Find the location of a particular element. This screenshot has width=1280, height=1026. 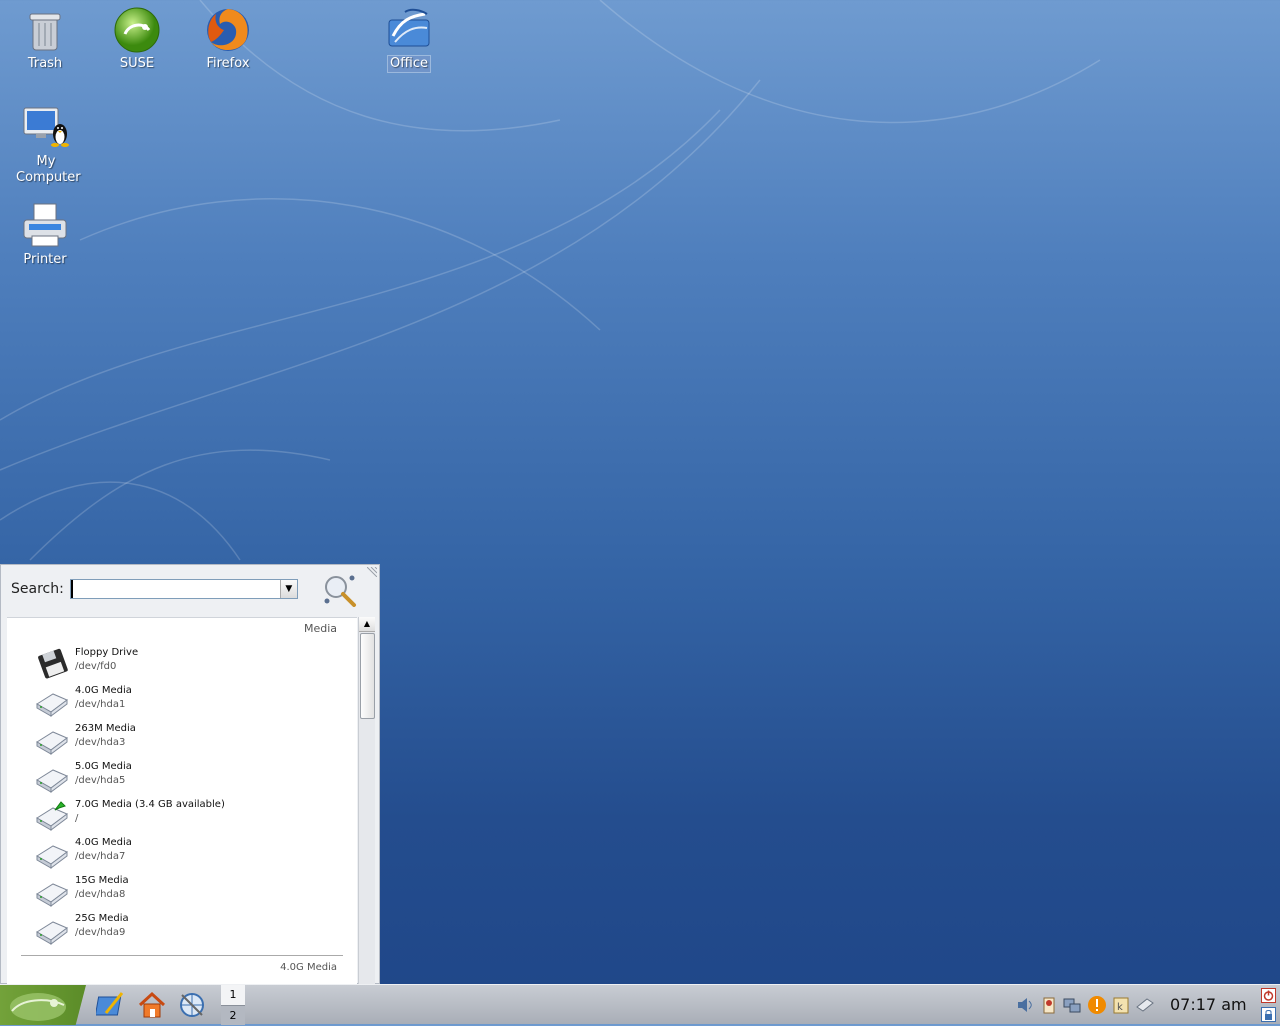

printer-icon is located at coordinates (45, 226).